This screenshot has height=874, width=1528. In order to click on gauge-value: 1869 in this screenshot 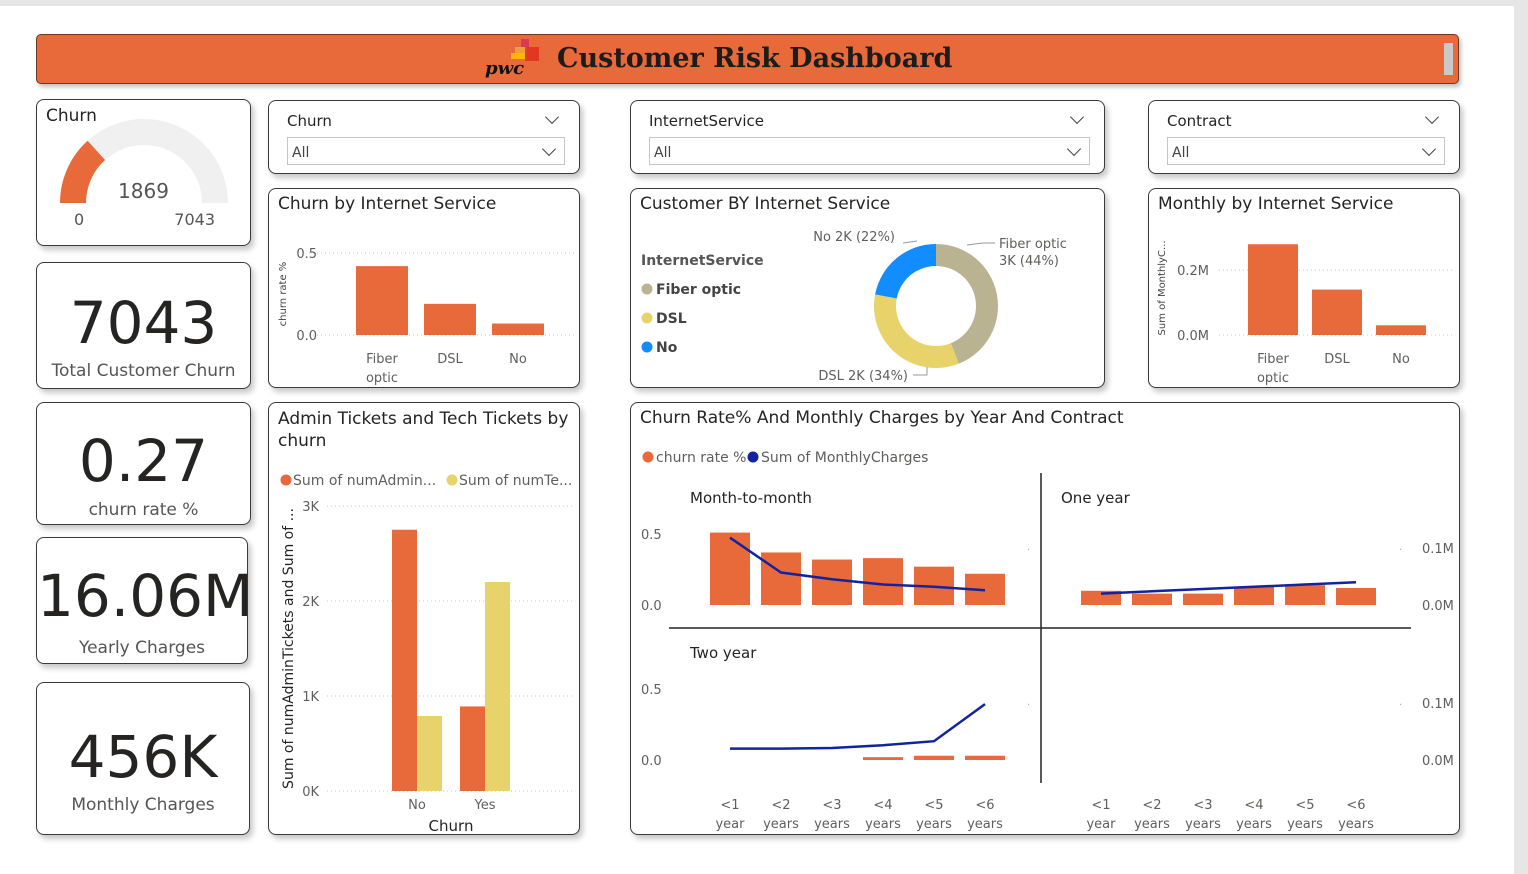, I will do `click(143, 191)`.